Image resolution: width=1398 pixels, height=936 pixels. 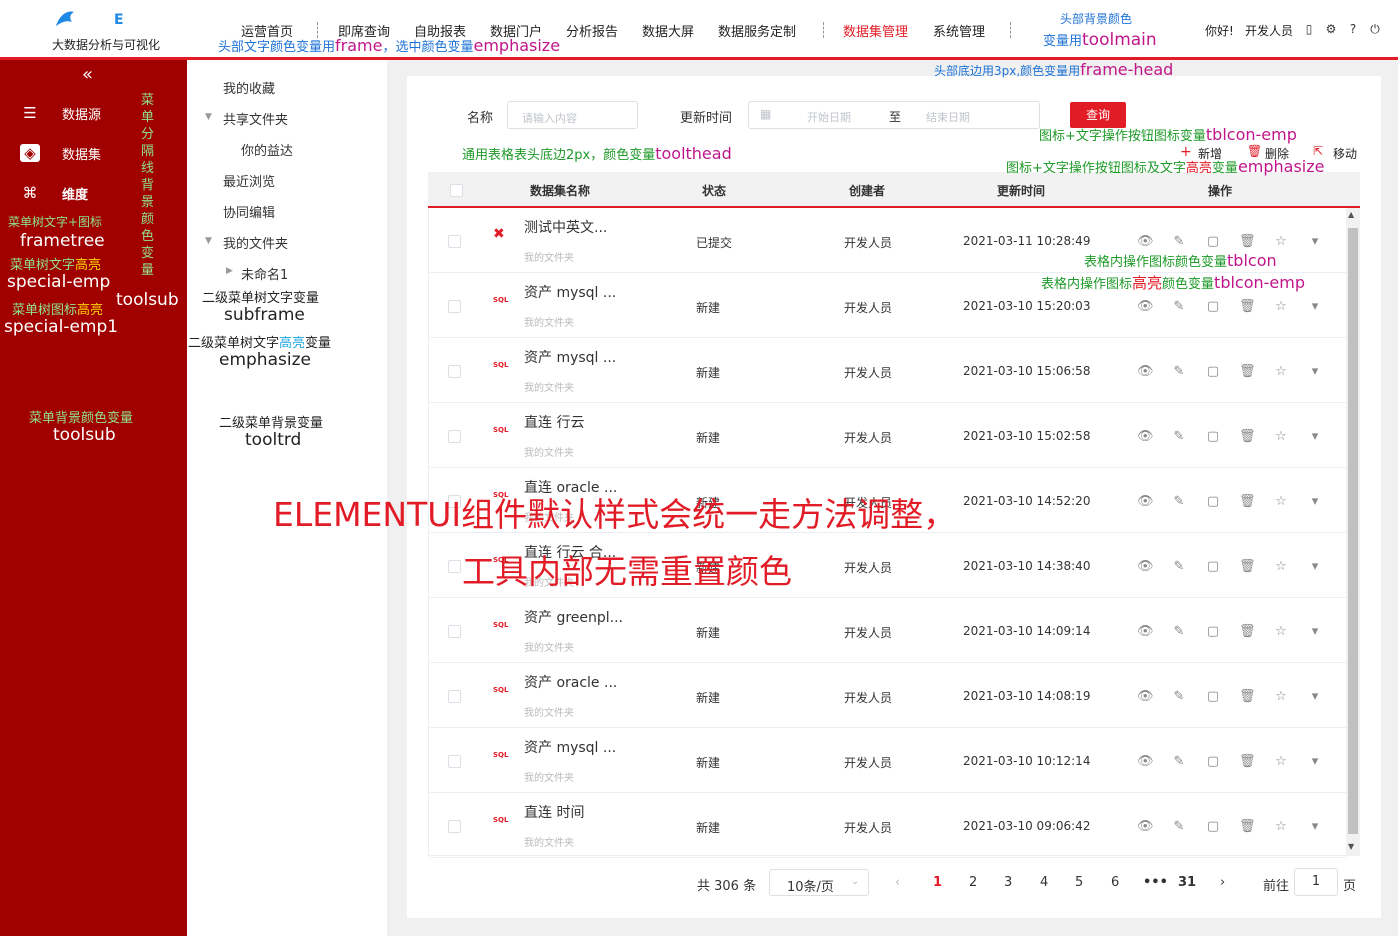 I want to click on nav-data-service: 数据服务定制, so click(x=757, y=30).